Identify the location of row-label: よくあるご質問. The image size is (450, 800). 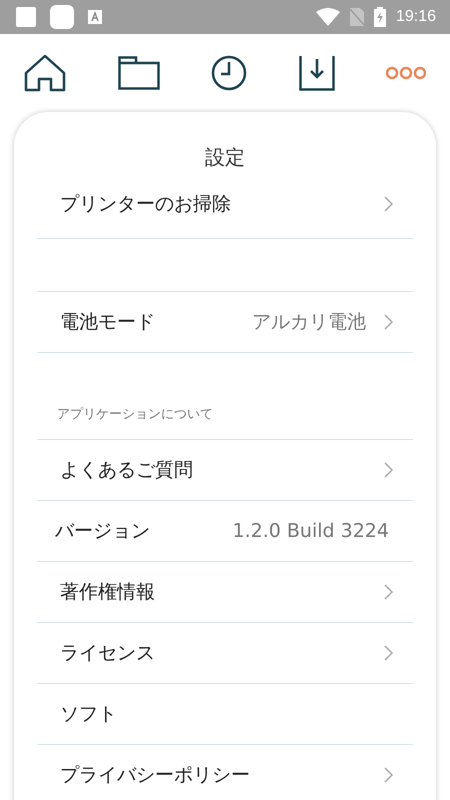
(127, 470).